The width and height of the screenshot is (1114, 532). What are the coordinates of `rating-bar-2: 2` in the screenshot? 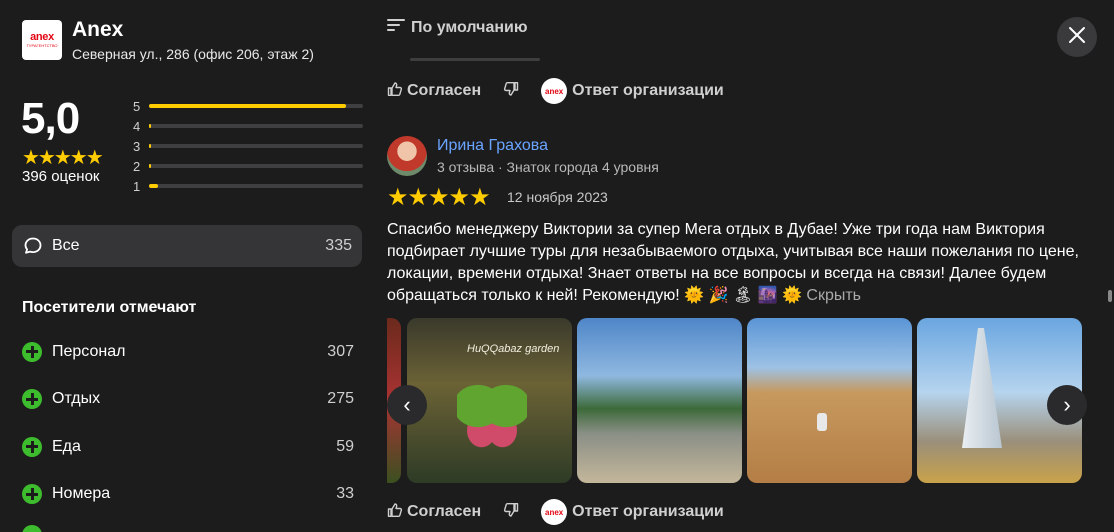 It's located at (248, 166).